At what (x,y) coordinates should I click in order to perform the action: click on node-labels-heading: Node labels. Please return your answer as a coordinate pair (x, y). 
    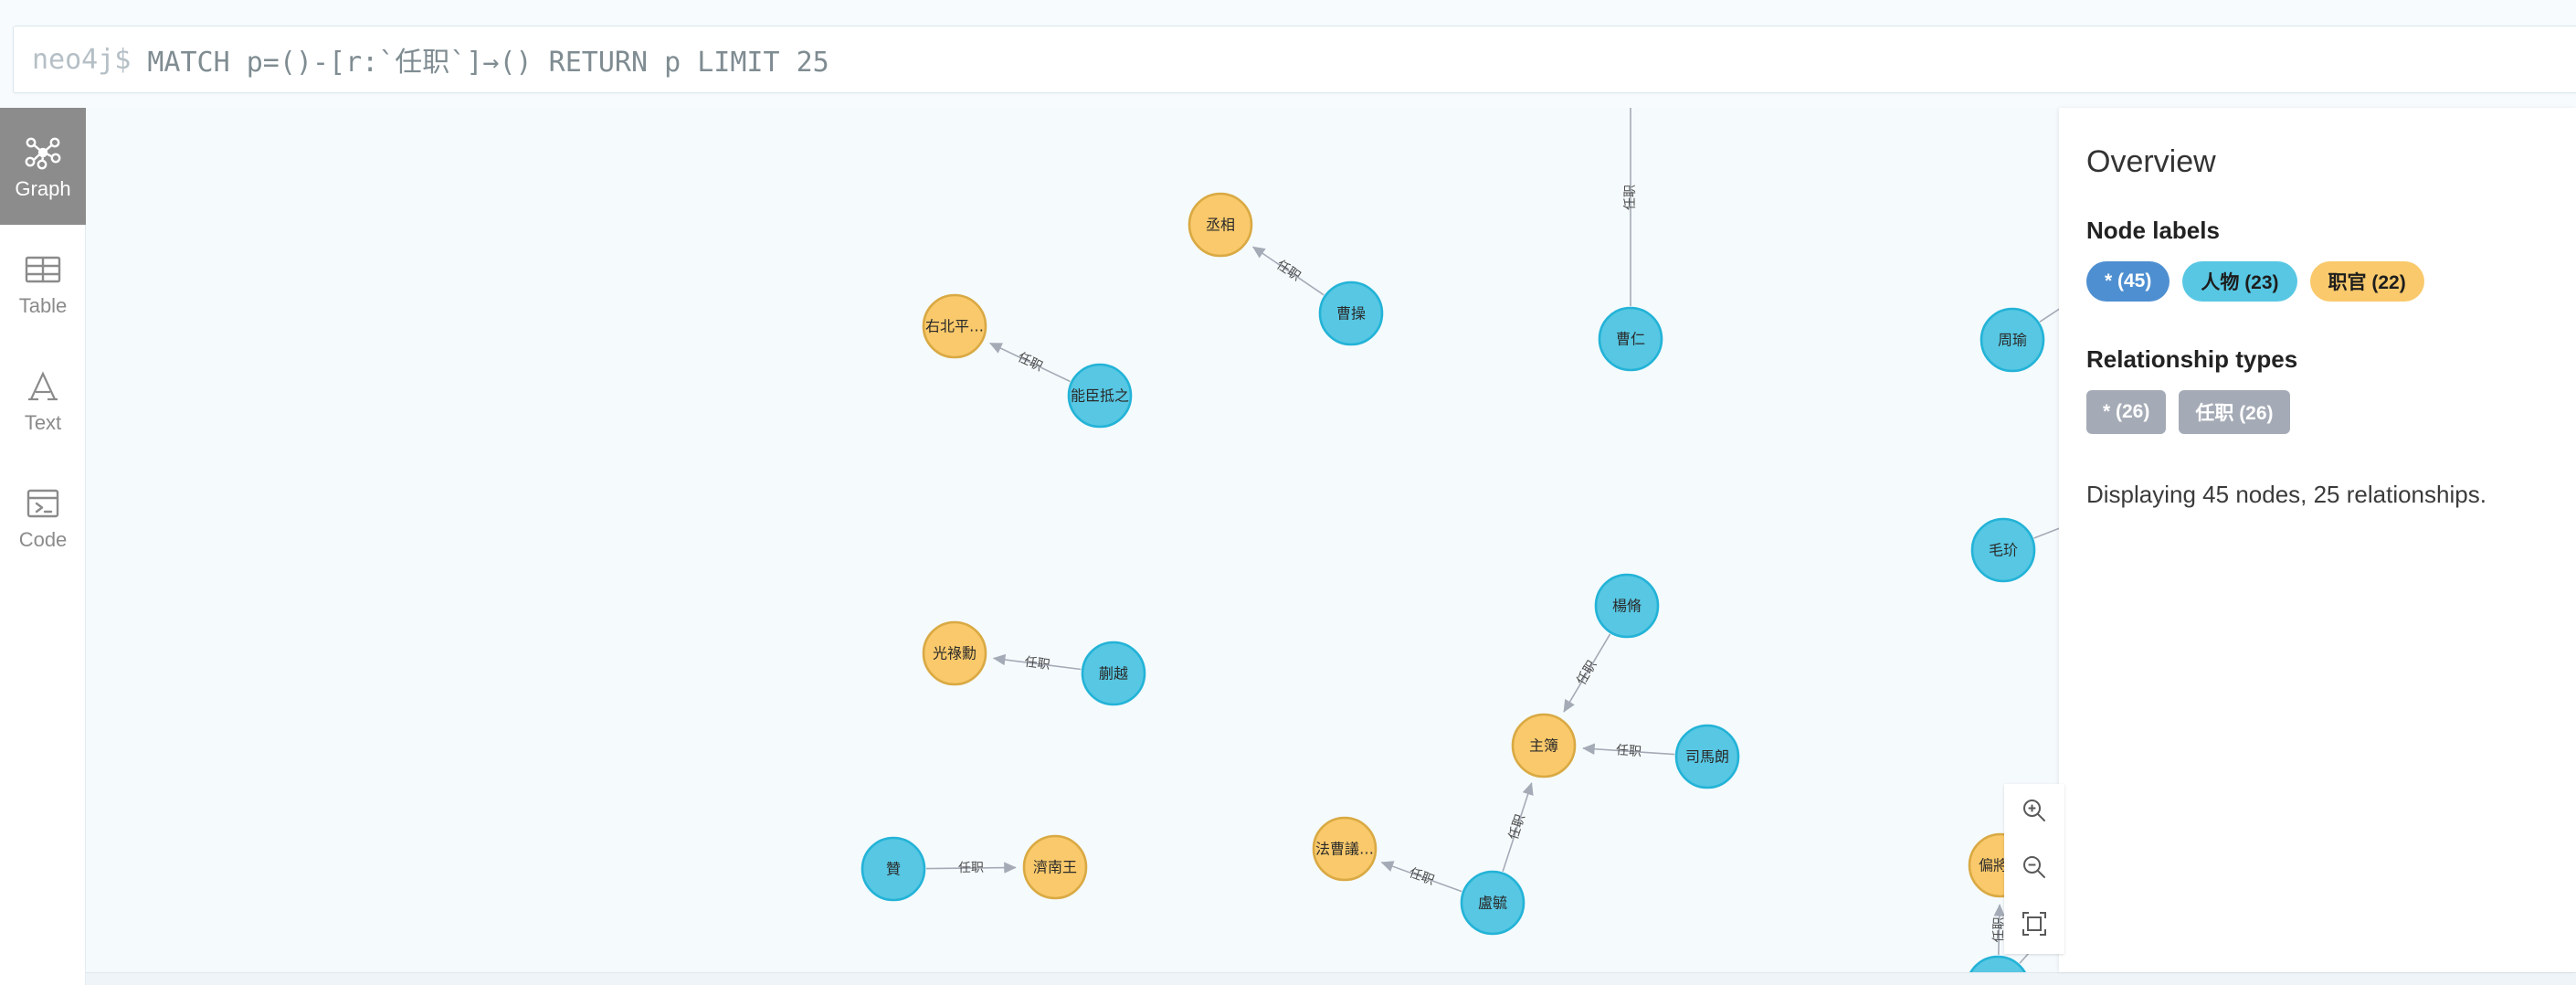
    Looking at the image, I should click on (2153, 230).